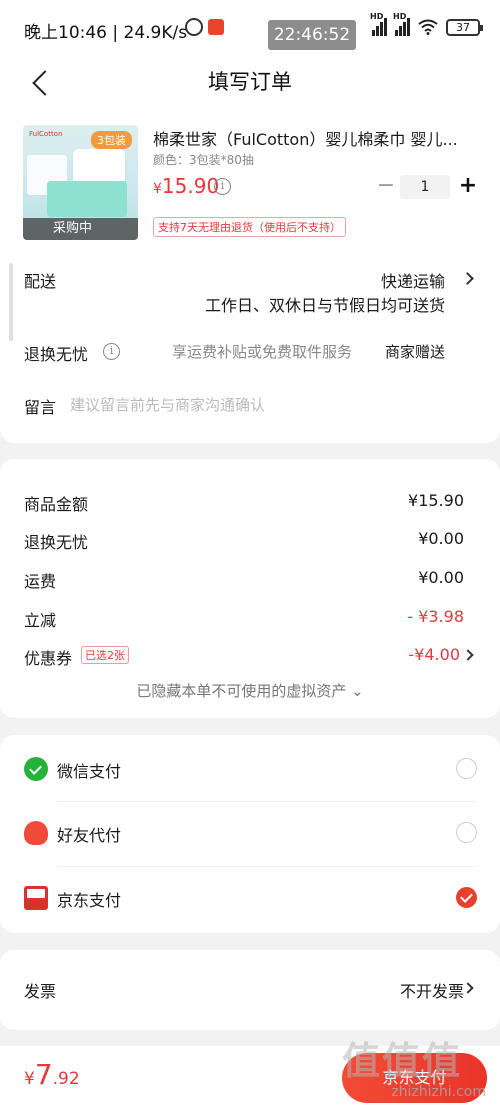 This screenshot has height=1111, width=500. Describe the element at coordinates (250, 769) in the screenshot. I see `payment-option-wechat: 微信支付` at that location.